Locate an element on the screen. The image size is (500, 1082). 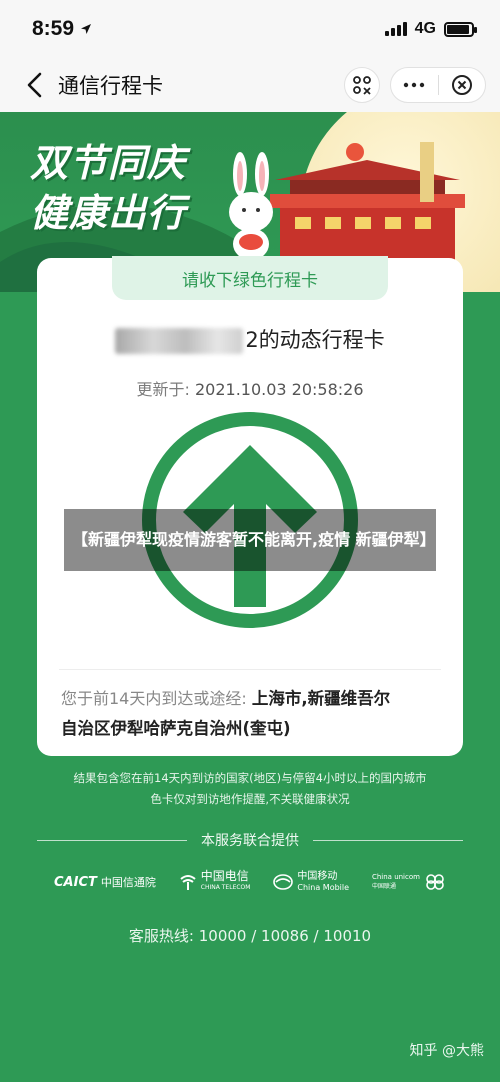
unicom-logo-en: China unicom is located at coordinates (395, 877).